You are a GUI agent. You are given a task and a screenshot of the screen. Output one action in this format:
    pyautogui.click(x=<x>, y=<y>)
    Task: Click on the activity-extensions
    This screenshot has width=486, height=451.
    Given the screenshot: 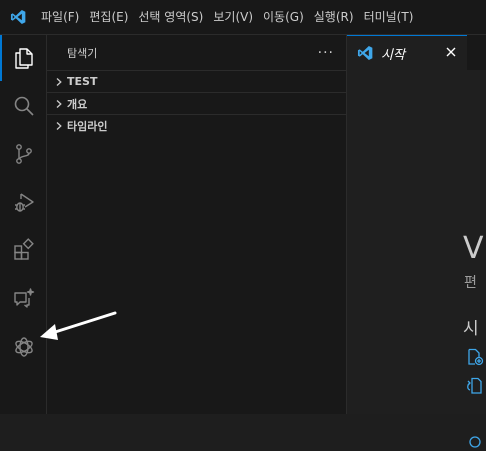 What is the action you would take?
    pyautogui.click(x=23, y=250)
    